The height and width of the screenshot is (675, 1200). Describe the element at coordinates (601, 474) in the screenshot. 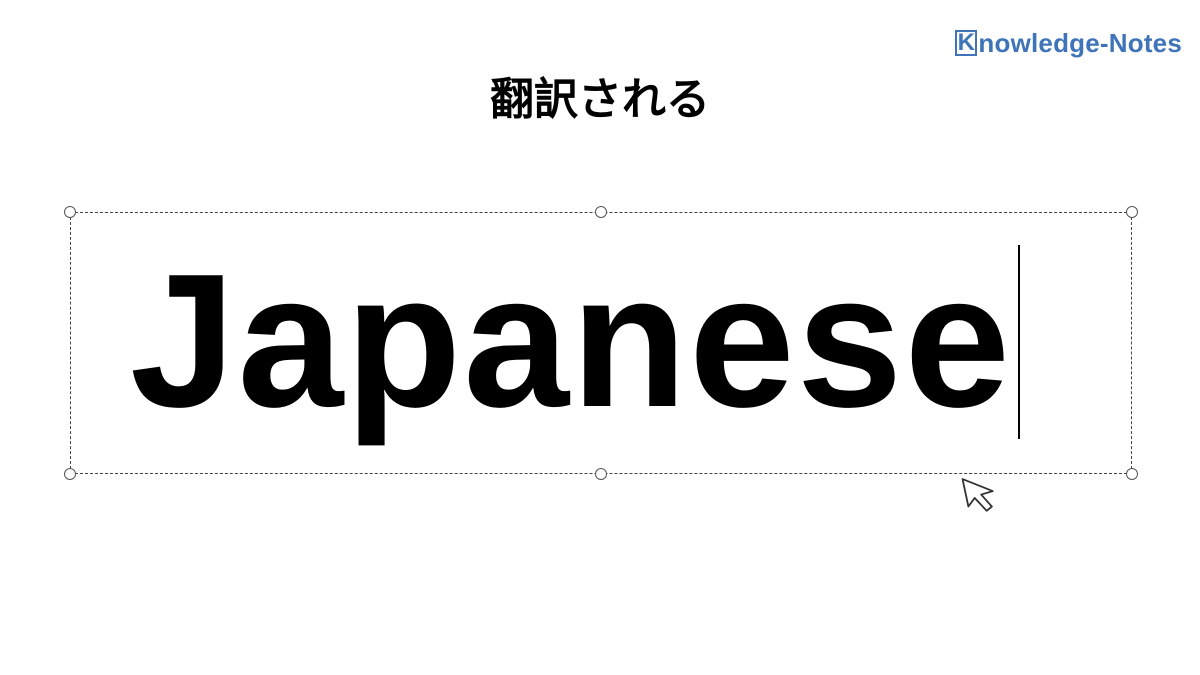

I see `resize-handle-bottom-center` at that location.